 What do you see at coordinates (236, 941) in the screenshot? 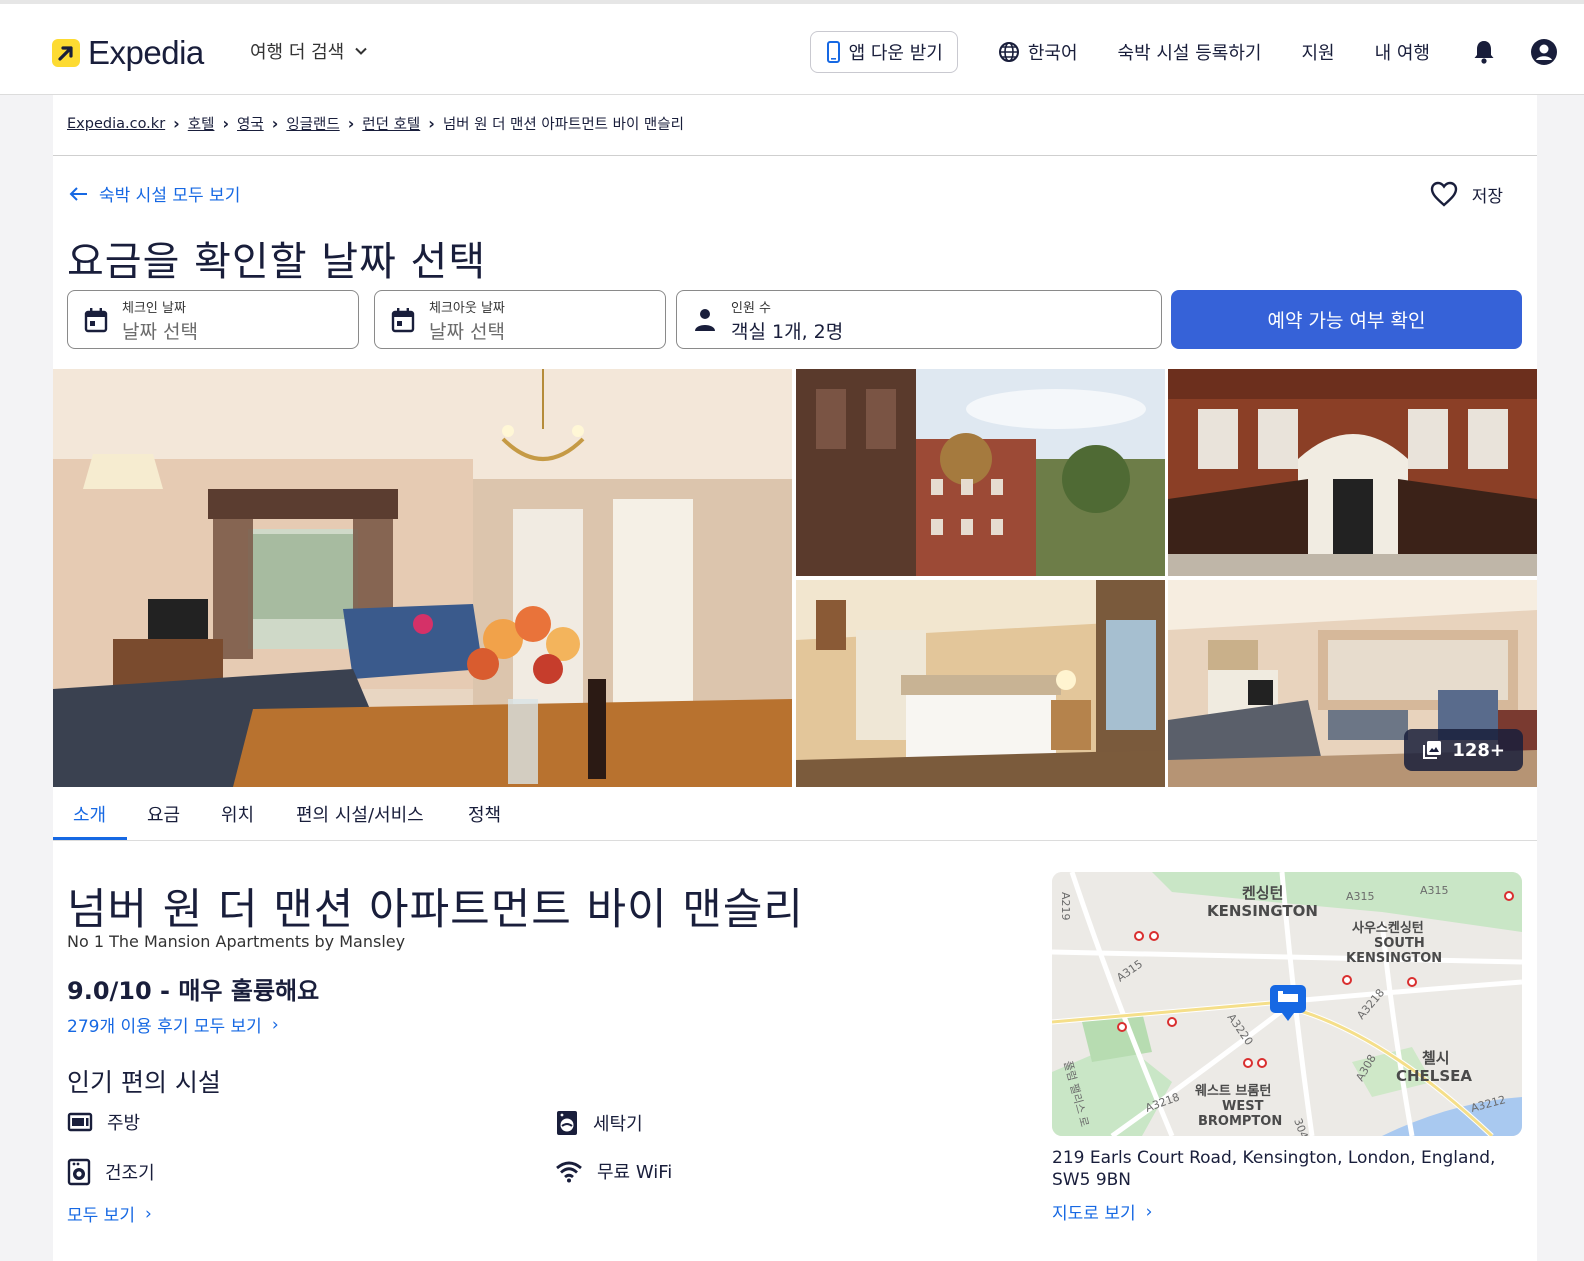
I see `hotel-name-english: No 1 The Mansion Apartments by Mansley` at bounding box center [236, 941].